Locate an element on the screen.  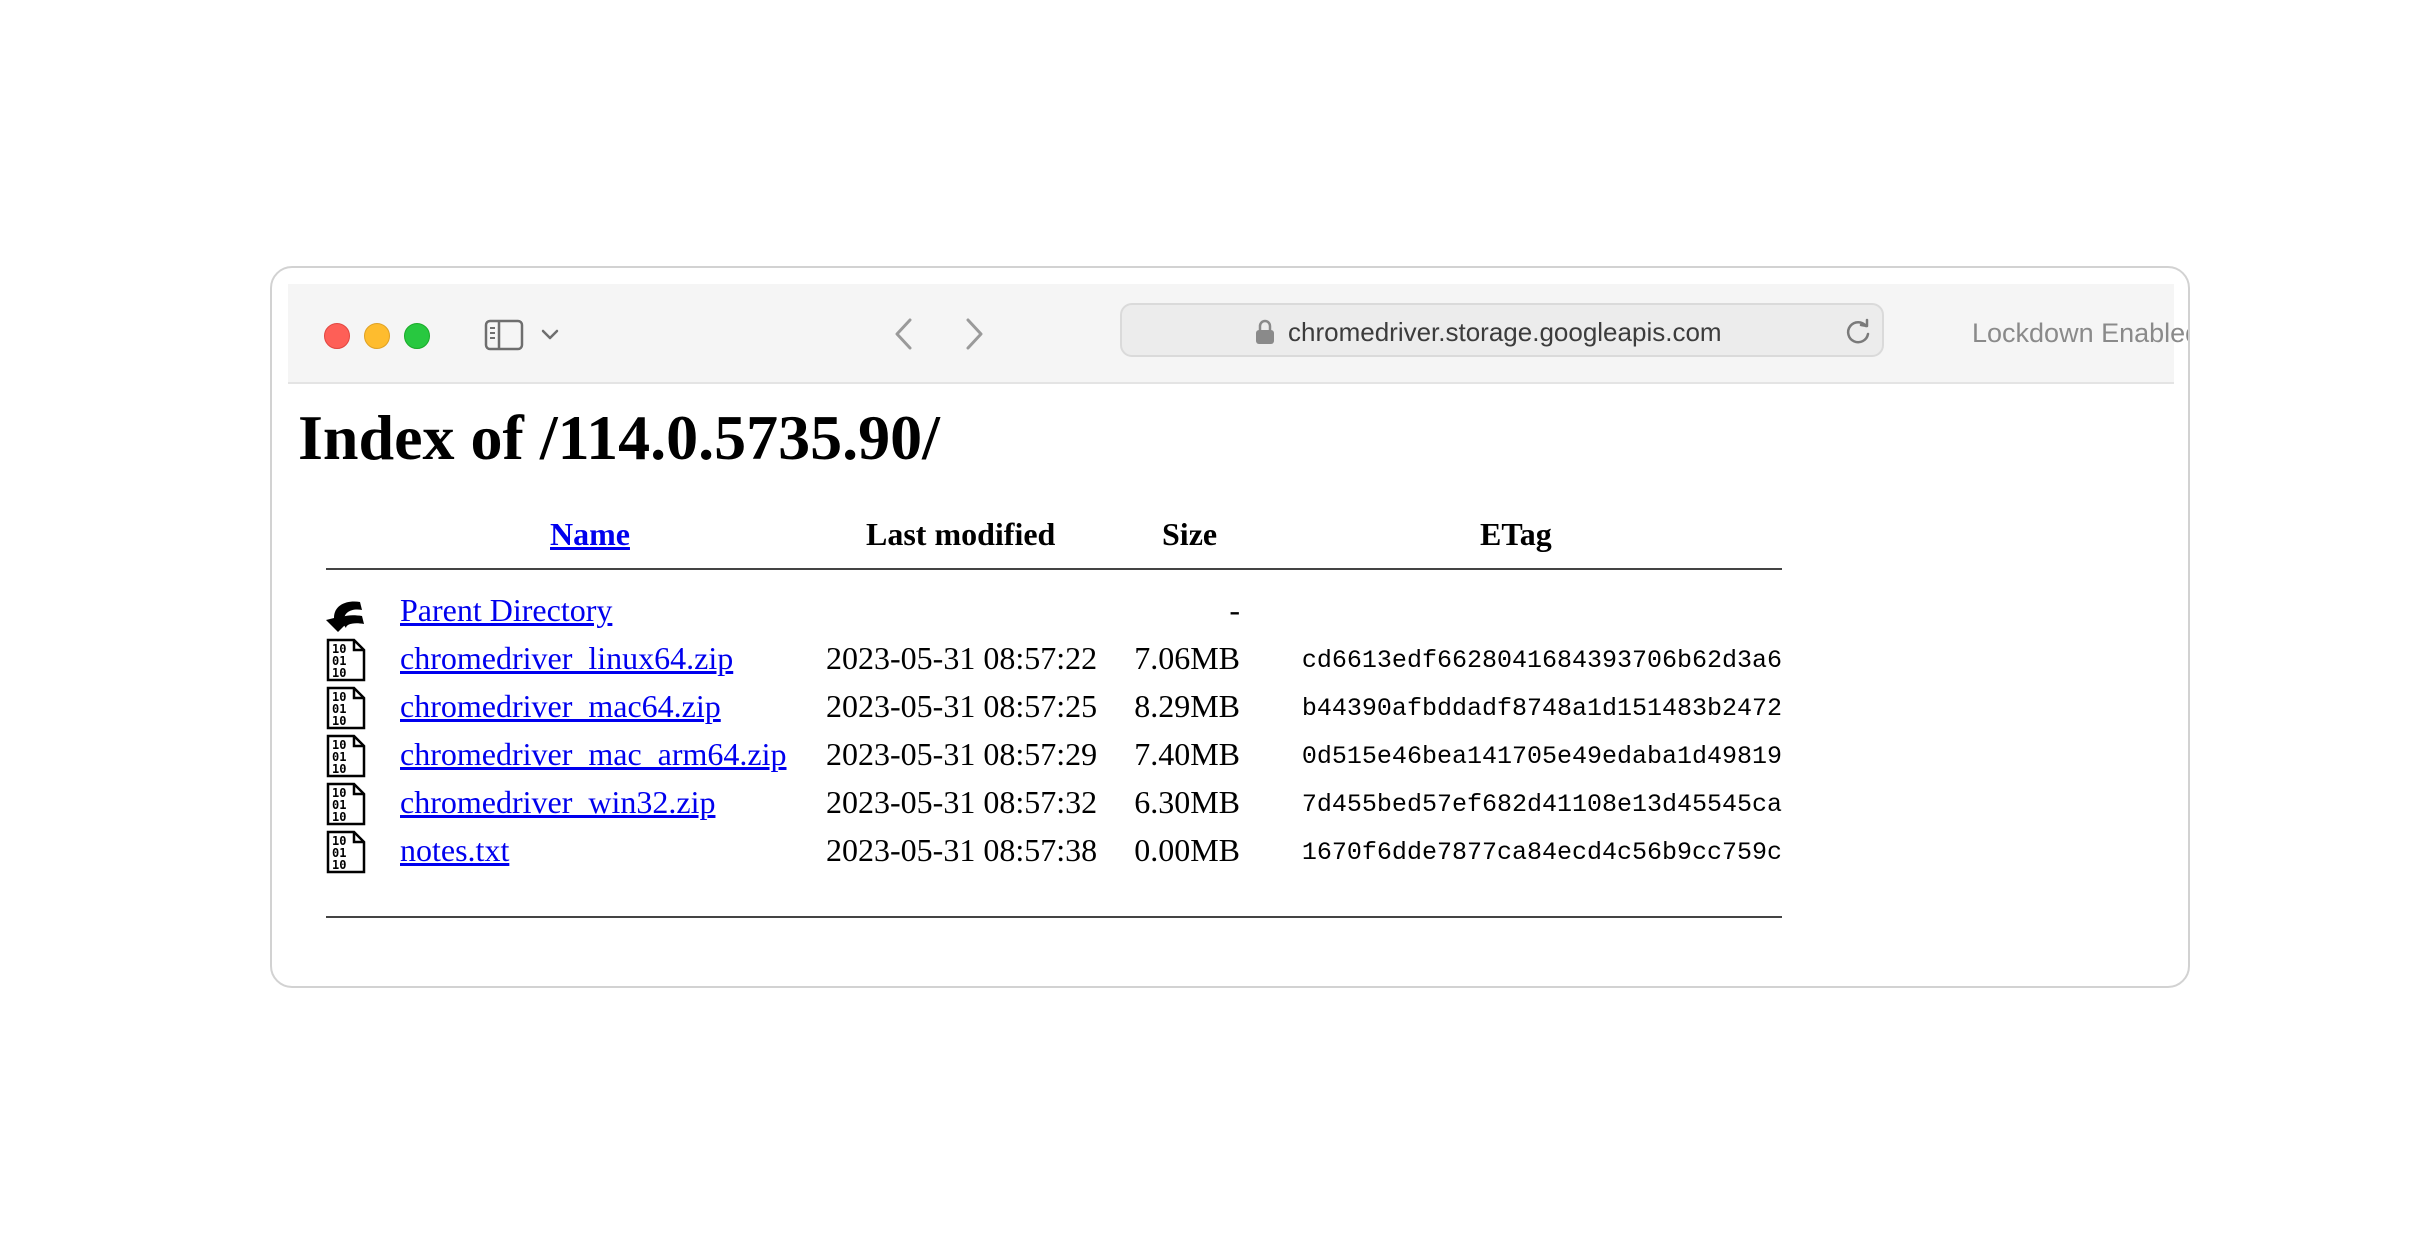
modified-column-header: Last modified is located at coordinates (961, 534).